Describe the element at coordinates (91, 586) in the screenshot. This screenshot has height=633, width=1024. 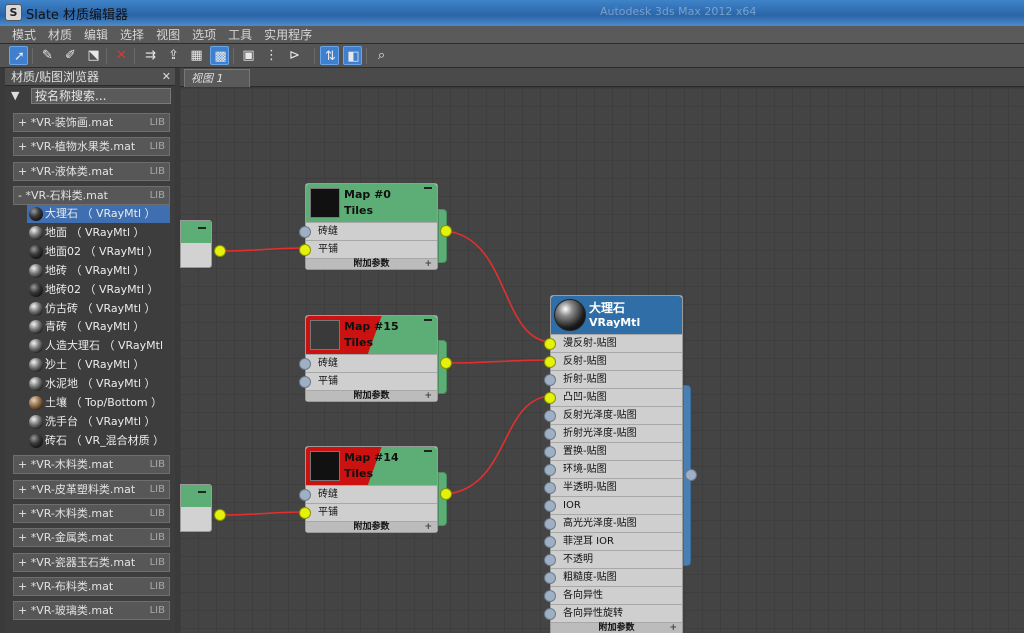
I see `library-group: + *VR-布料类.mat LIB` at that location.